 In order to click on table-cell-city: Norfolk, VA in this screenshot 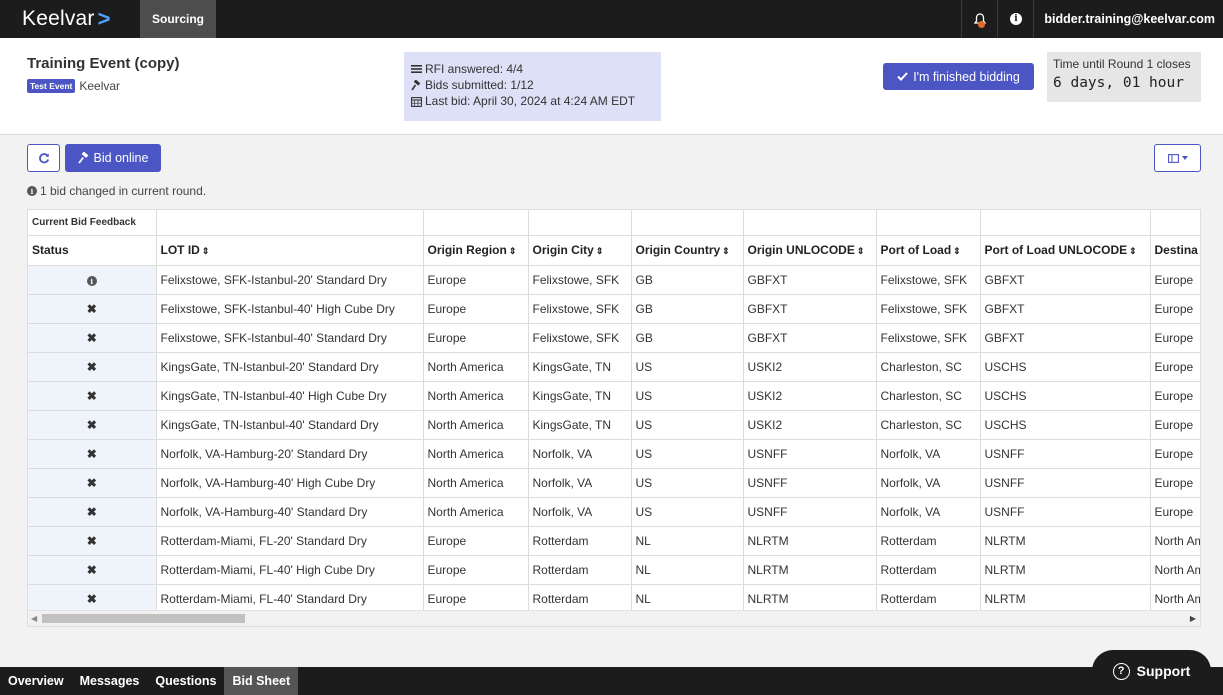, I will do `click(580, 512)`.